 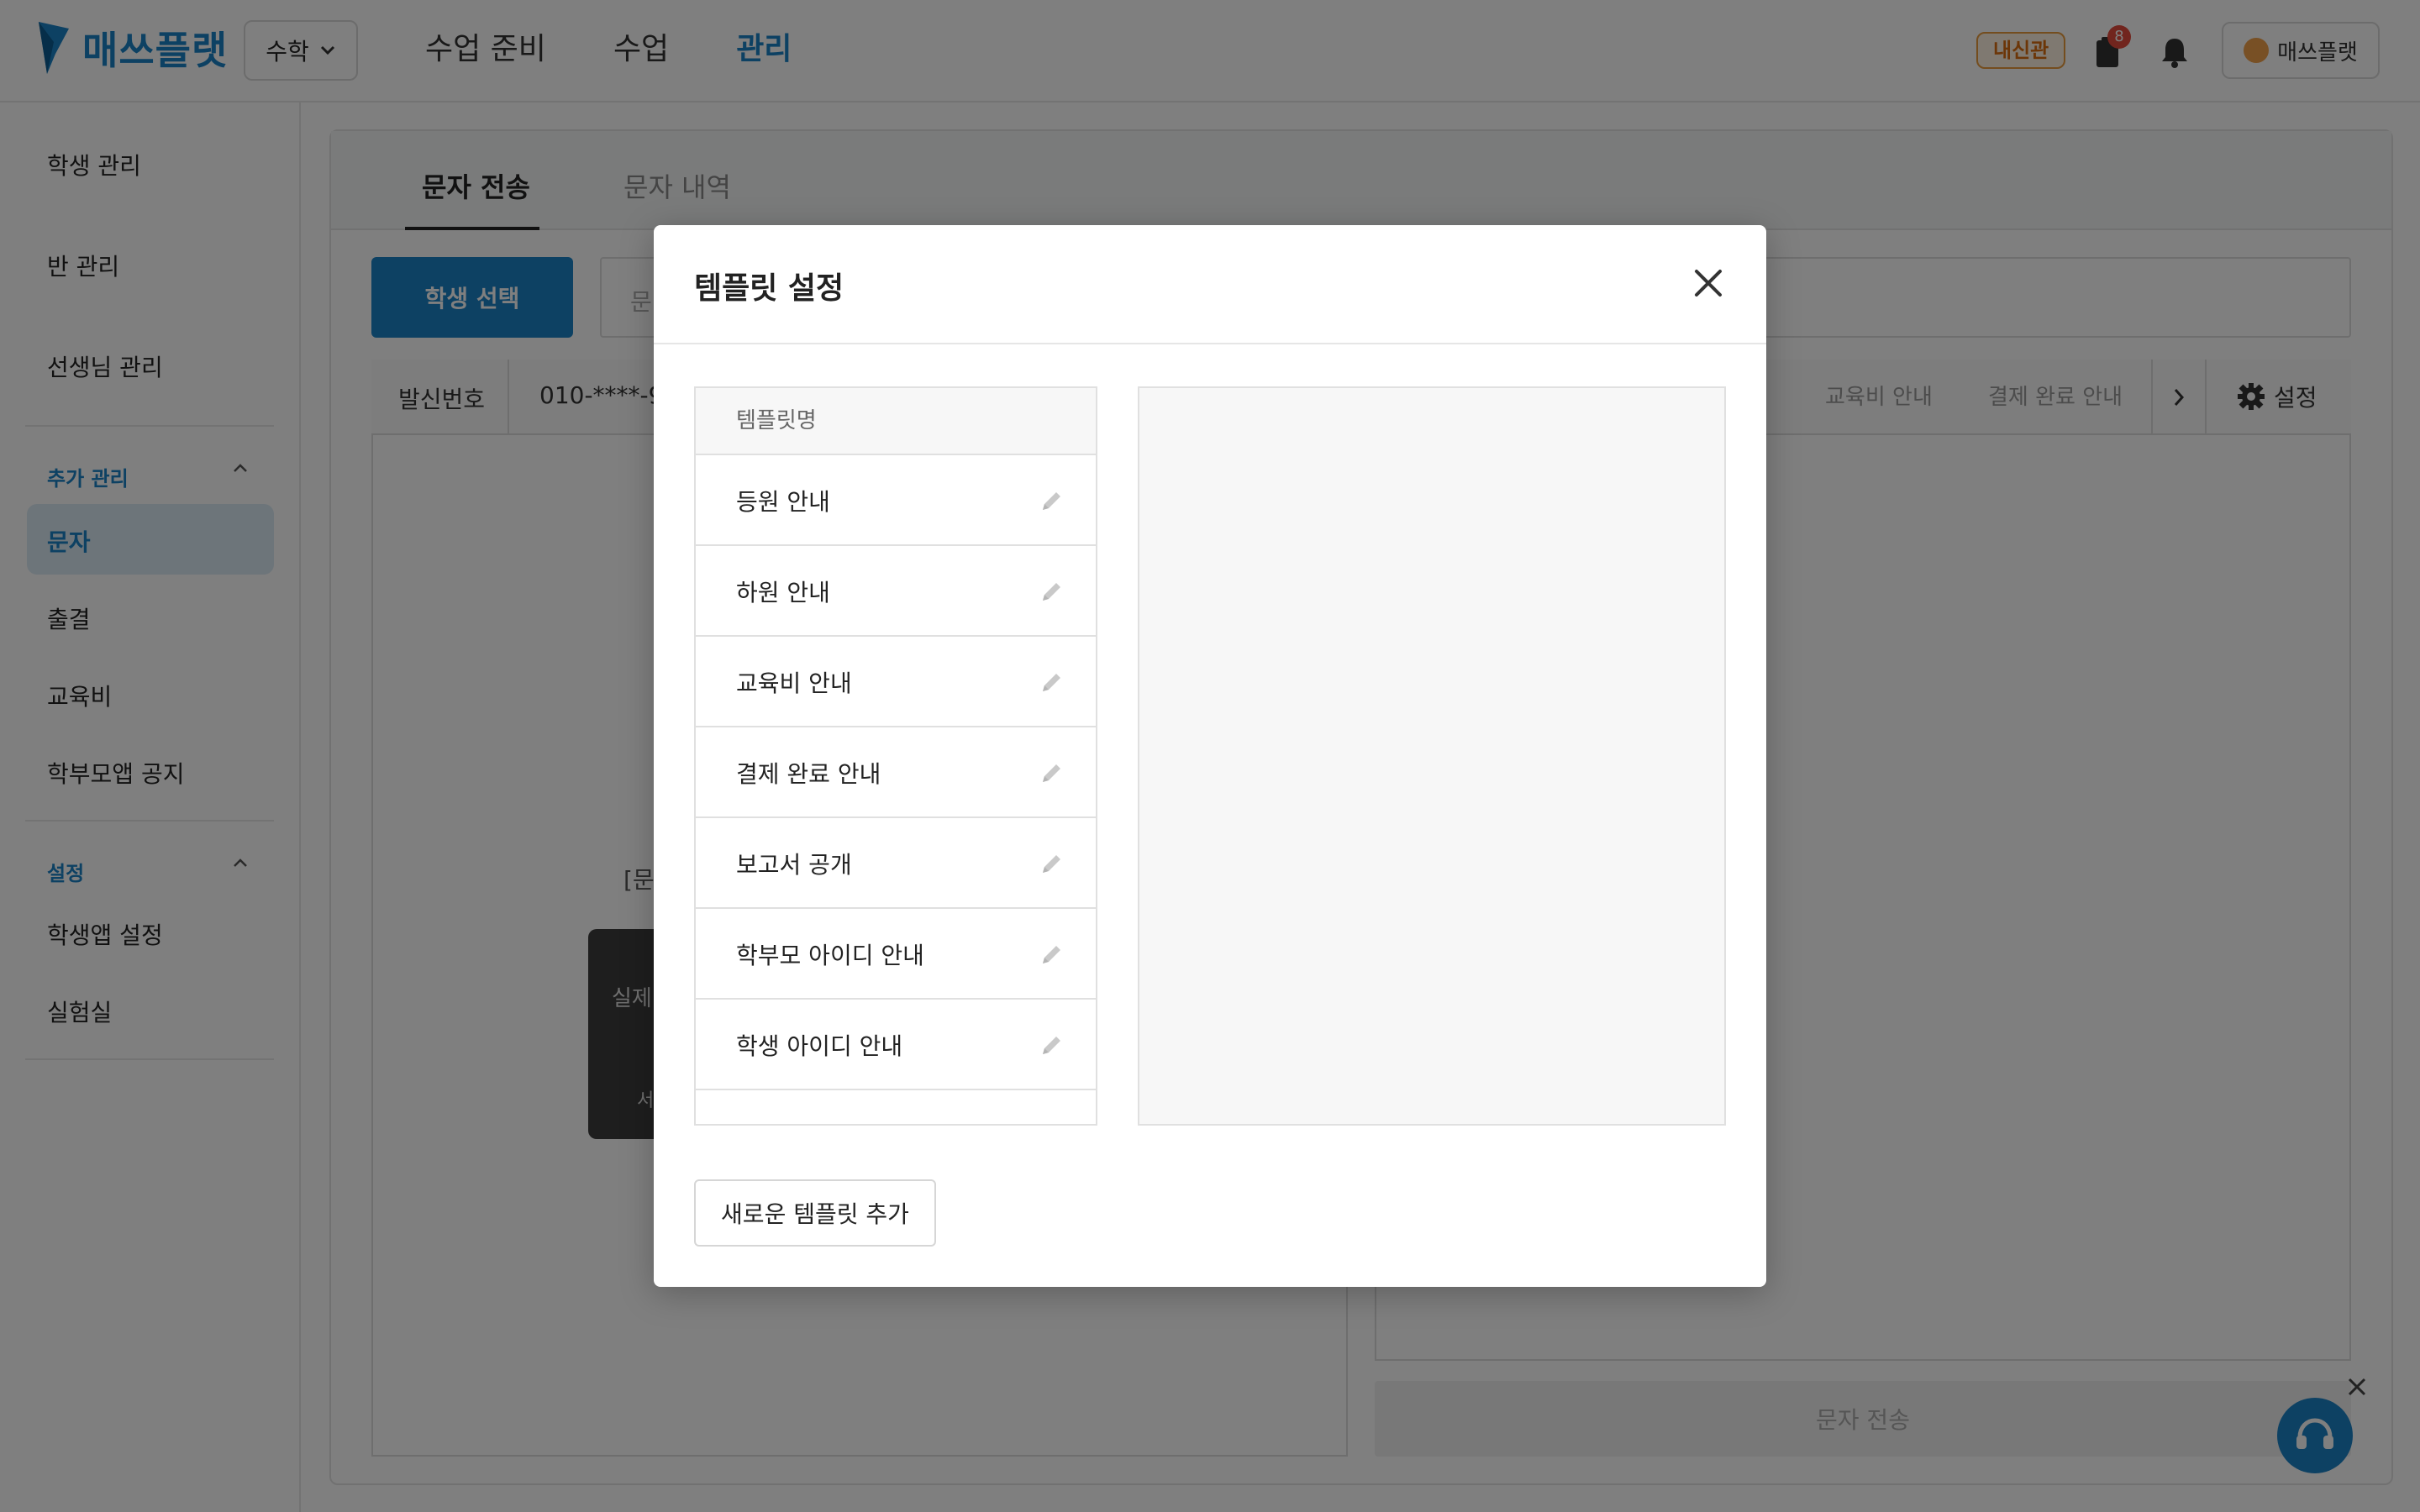 I want to click on template-list-header: 템플릿명, so click(x=896, y=421).